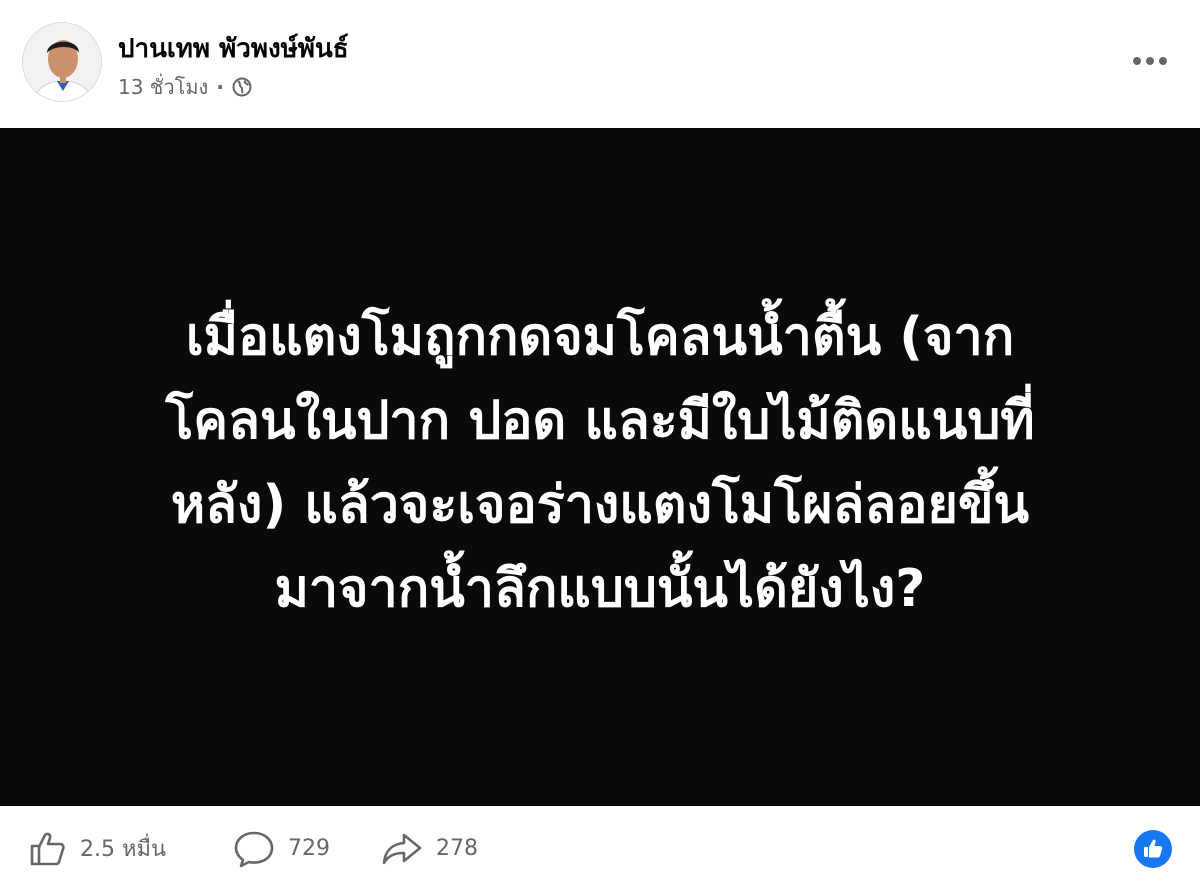  I want to click on post-timestamp: 13 ชั่วโมง, so click(163, 87).